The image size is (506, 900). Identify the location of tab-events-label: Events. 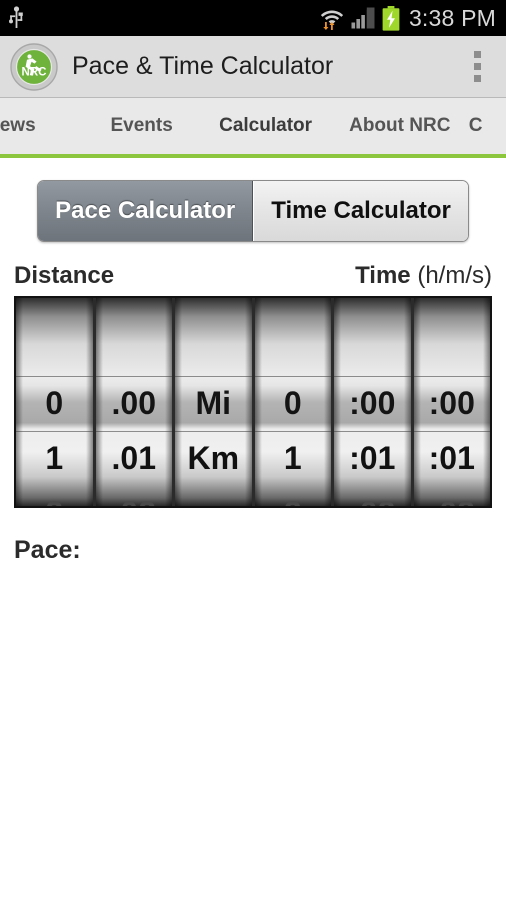
(141, 125).